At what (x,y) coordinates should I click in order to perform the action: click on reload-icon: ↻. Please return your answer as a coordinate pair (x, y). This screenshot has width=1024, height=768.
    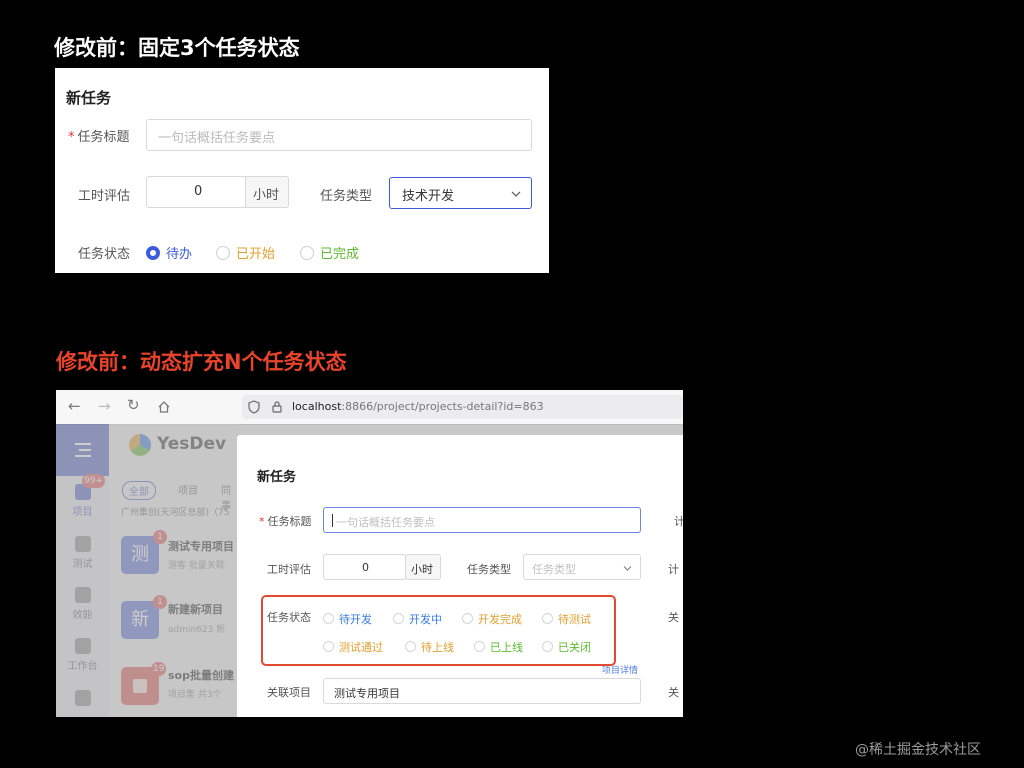
    Looking at the image, I should click on (133, 405).